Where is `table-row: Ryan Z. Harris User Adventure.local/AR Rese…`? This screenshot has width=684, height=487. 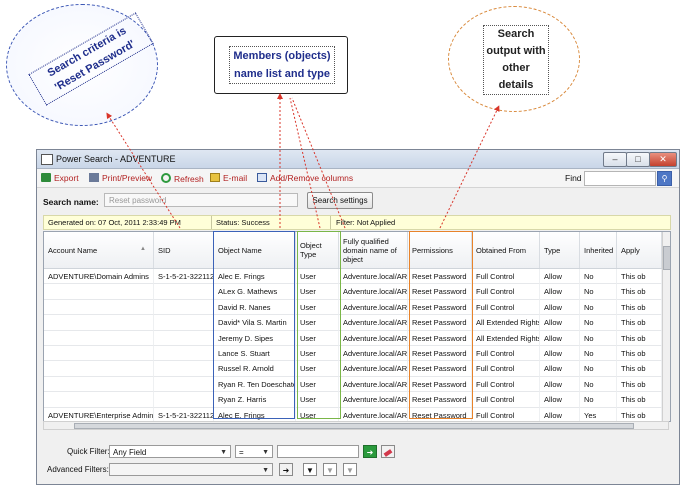
table-row: Ryan Z. Harris User Adventure.local/AR Rese… is located at coordinates (353, 400).